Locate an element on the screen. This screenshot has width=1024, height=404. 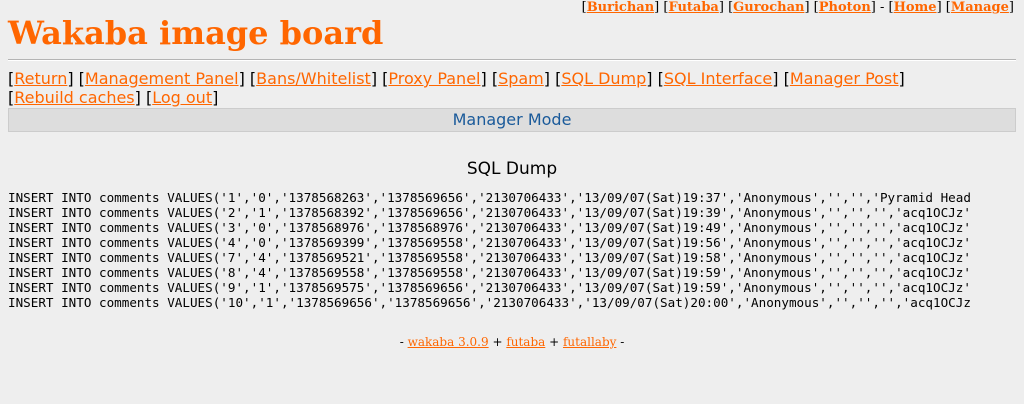
style-link-gurochan: Gurochan is located at coordinates (768, 7).